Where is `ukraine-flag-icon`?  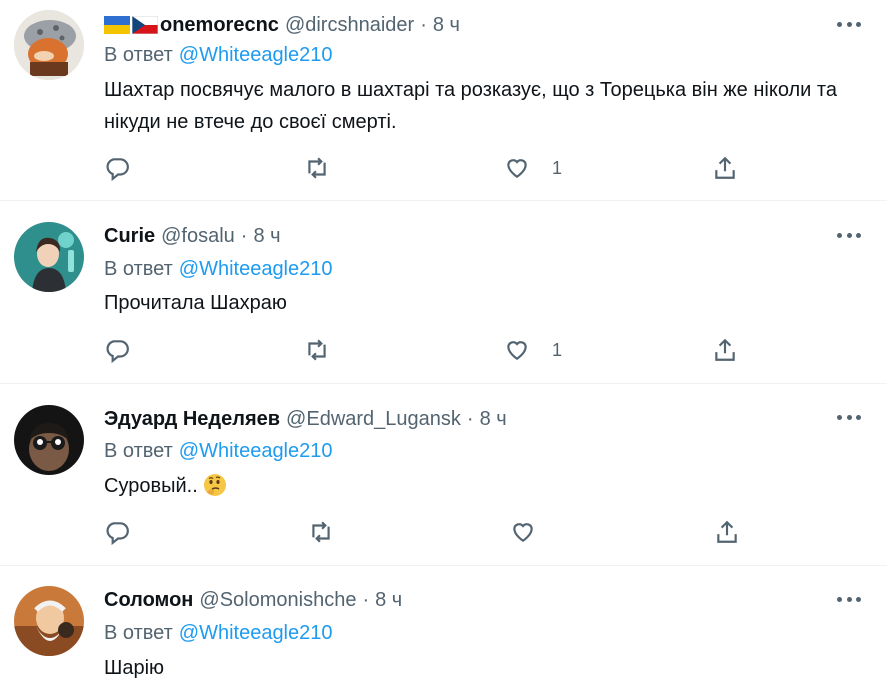
ukraine-flag-icon is located at coordinates (117, 25).